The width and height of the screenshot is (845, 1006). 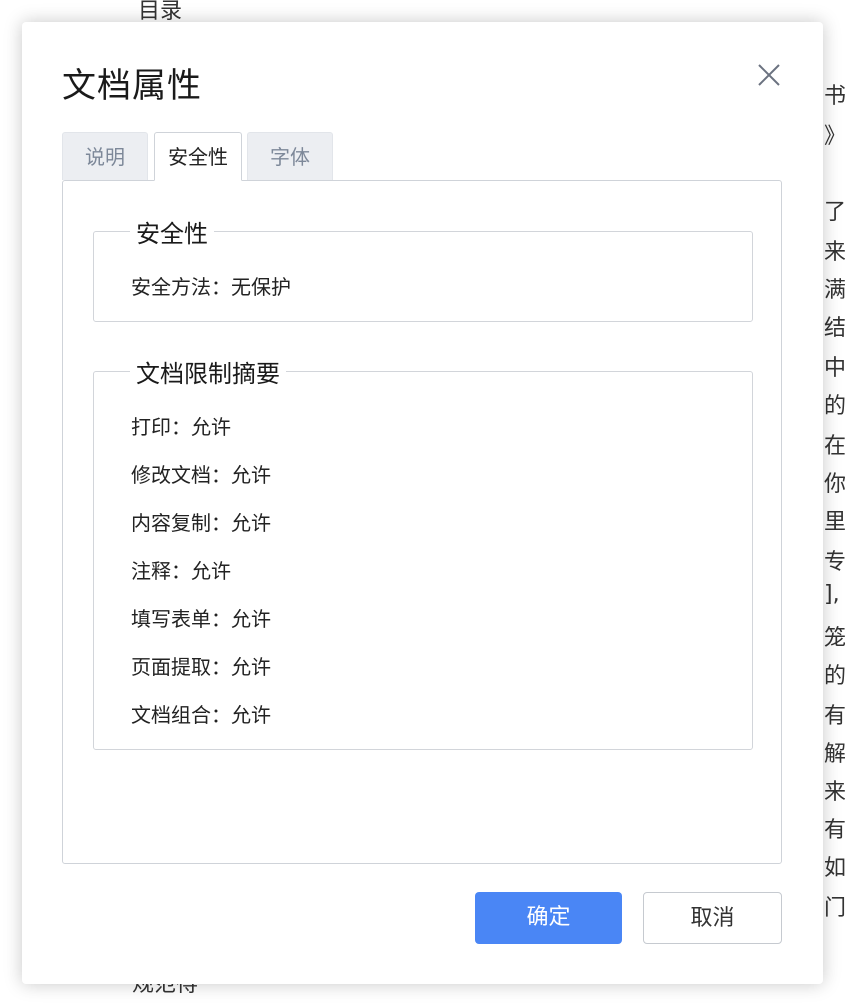 I want to click on close-icon, so click(x=769, y=75).